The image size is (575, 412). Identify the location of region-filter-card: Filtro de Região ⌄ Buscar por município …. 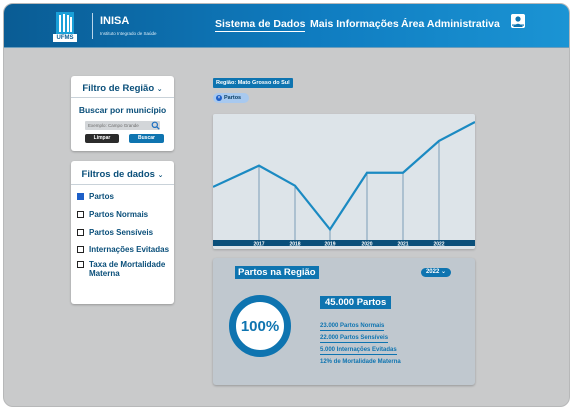
(122, 113).